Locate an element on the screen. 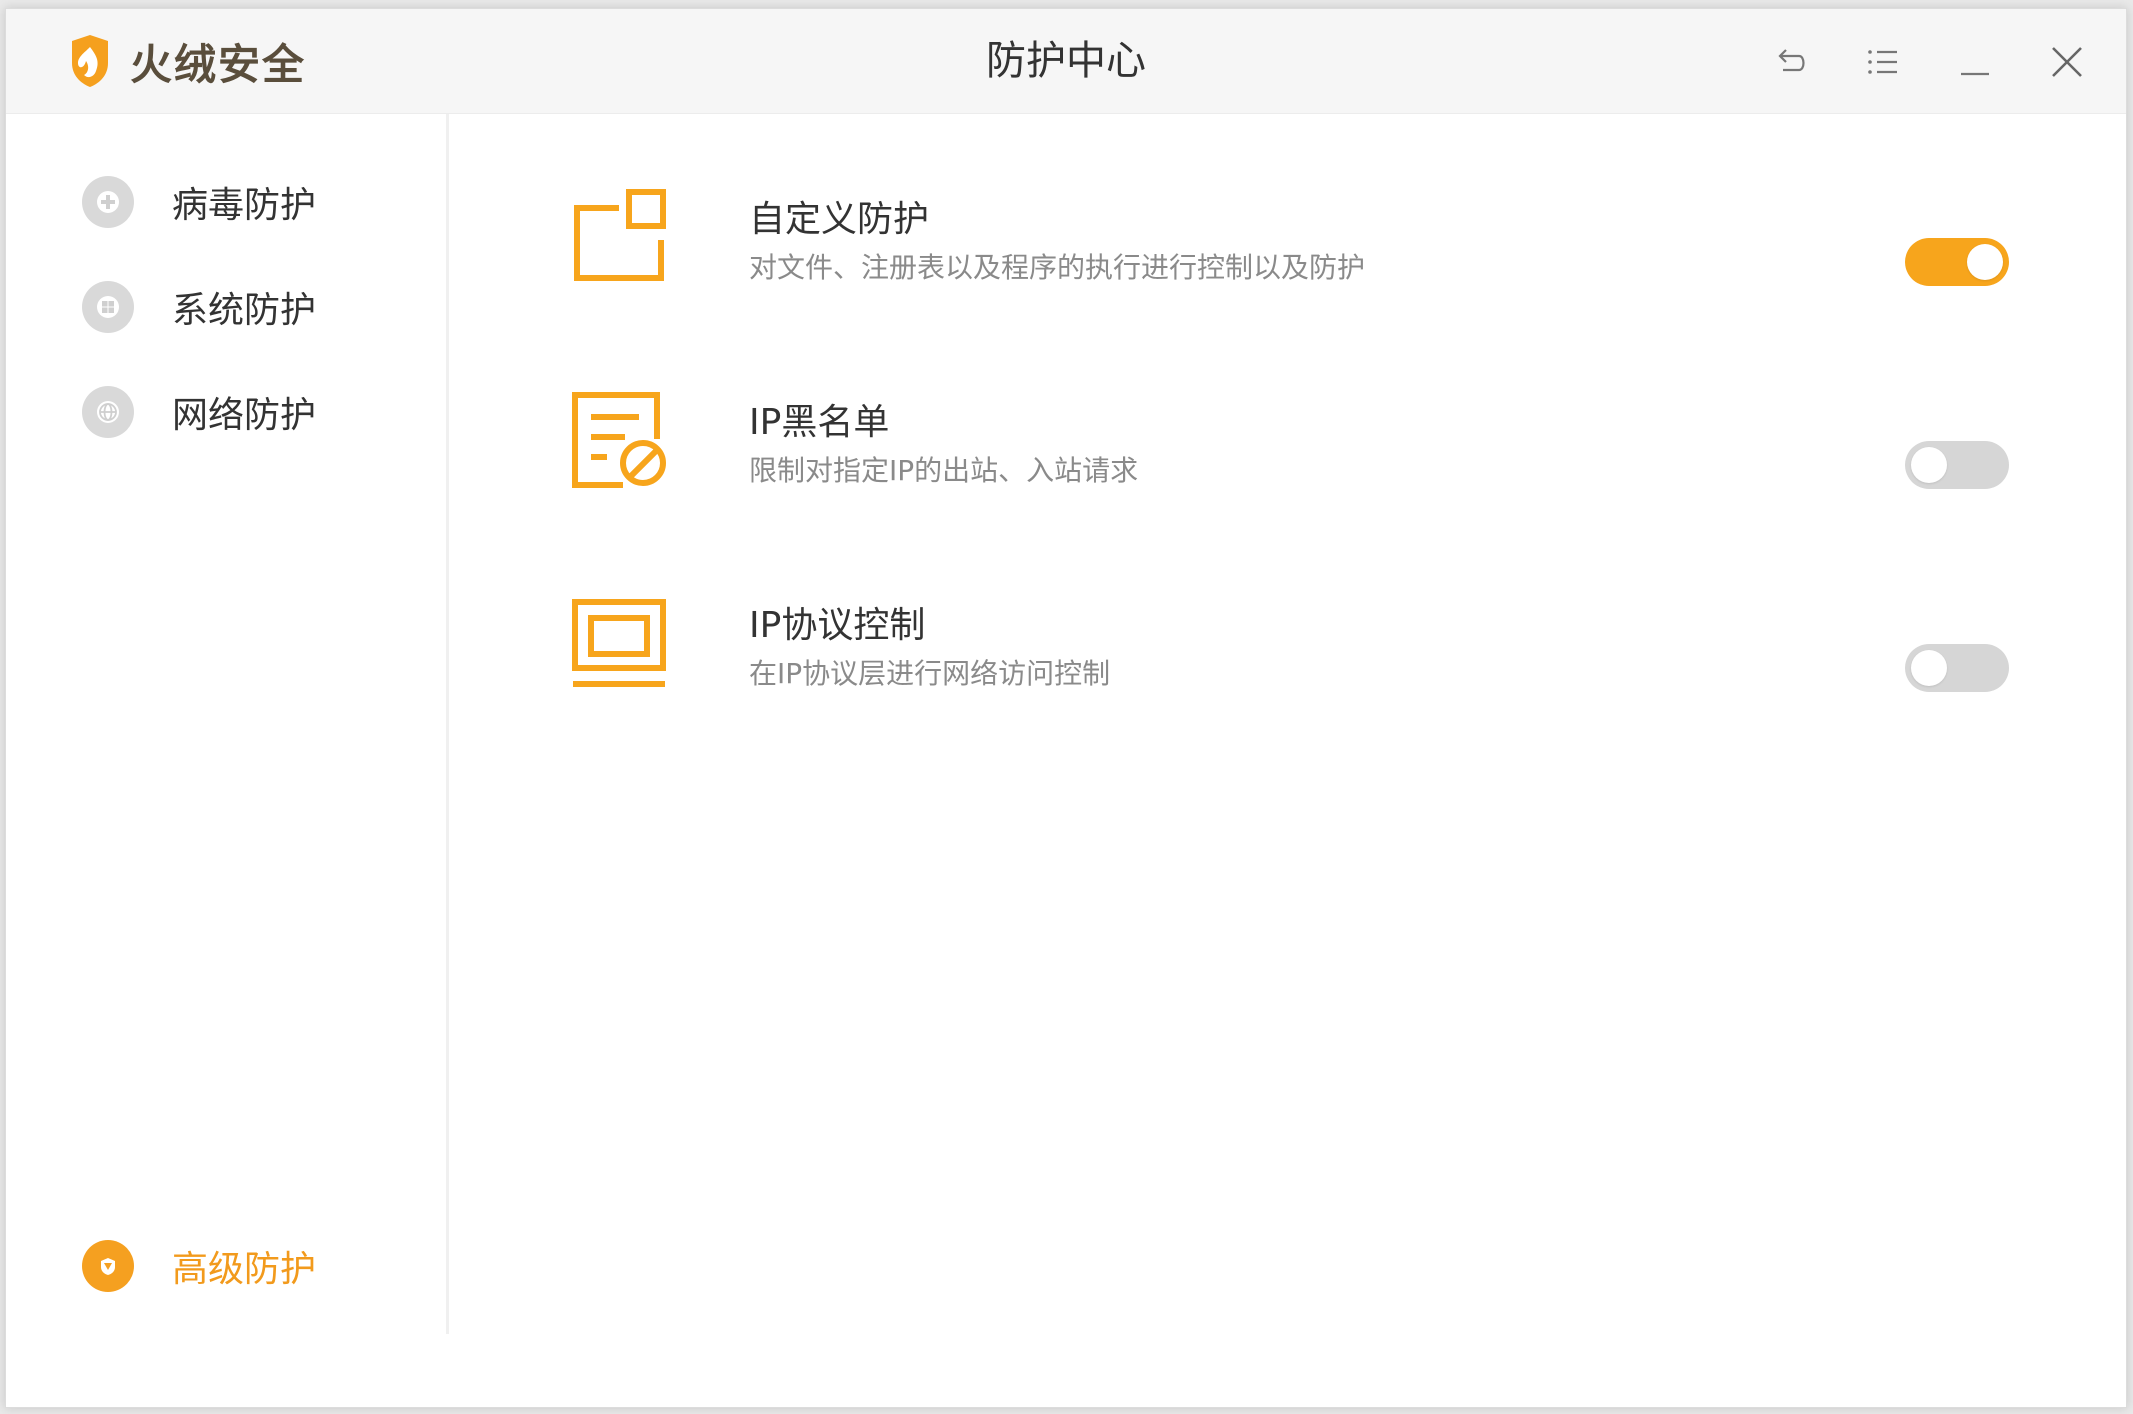 Image resolution: width=2133 pixels, height=1414 pixels. system-protection-icon is located at coordinates (108, 307).